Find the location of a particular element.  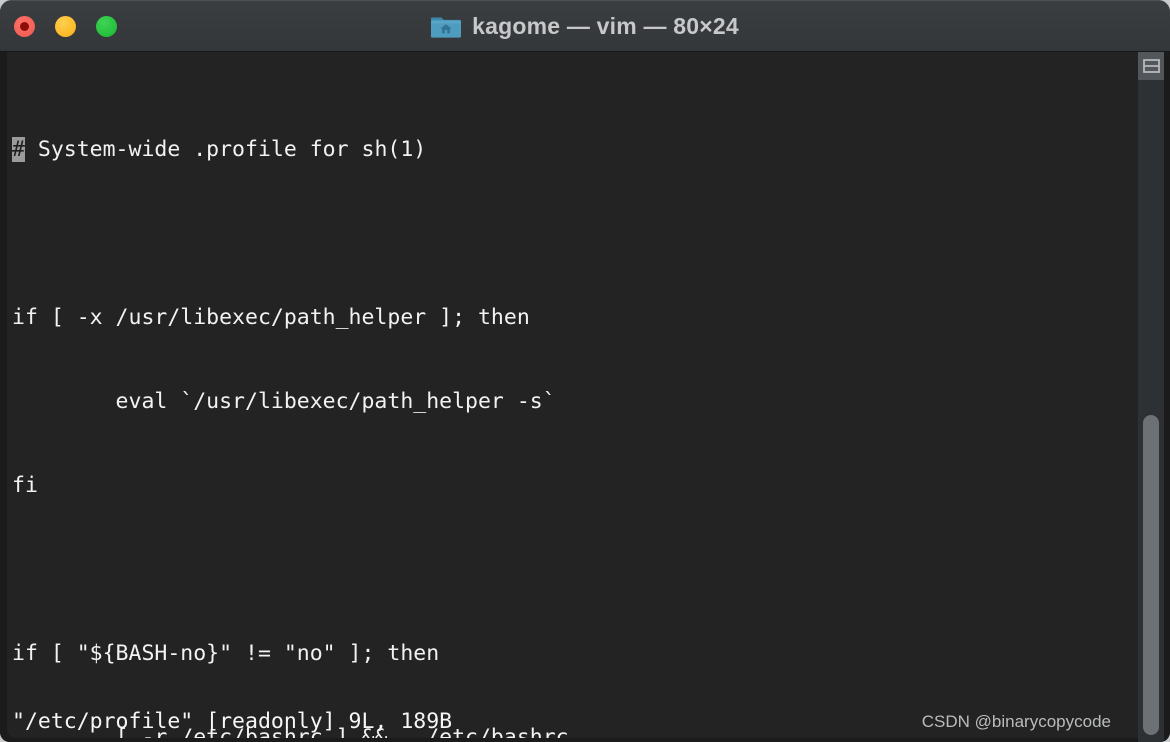

window-titlebar: kagome — vim — 80×24 is located at coordinates (585, 26).